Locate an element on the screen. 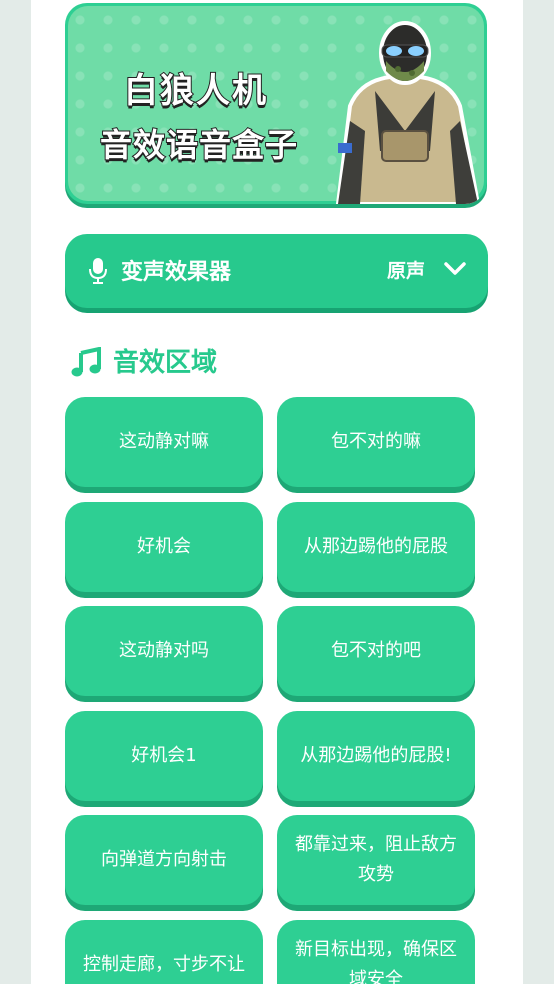  sound-button: 好机会 is located at coordinates (164, 547).